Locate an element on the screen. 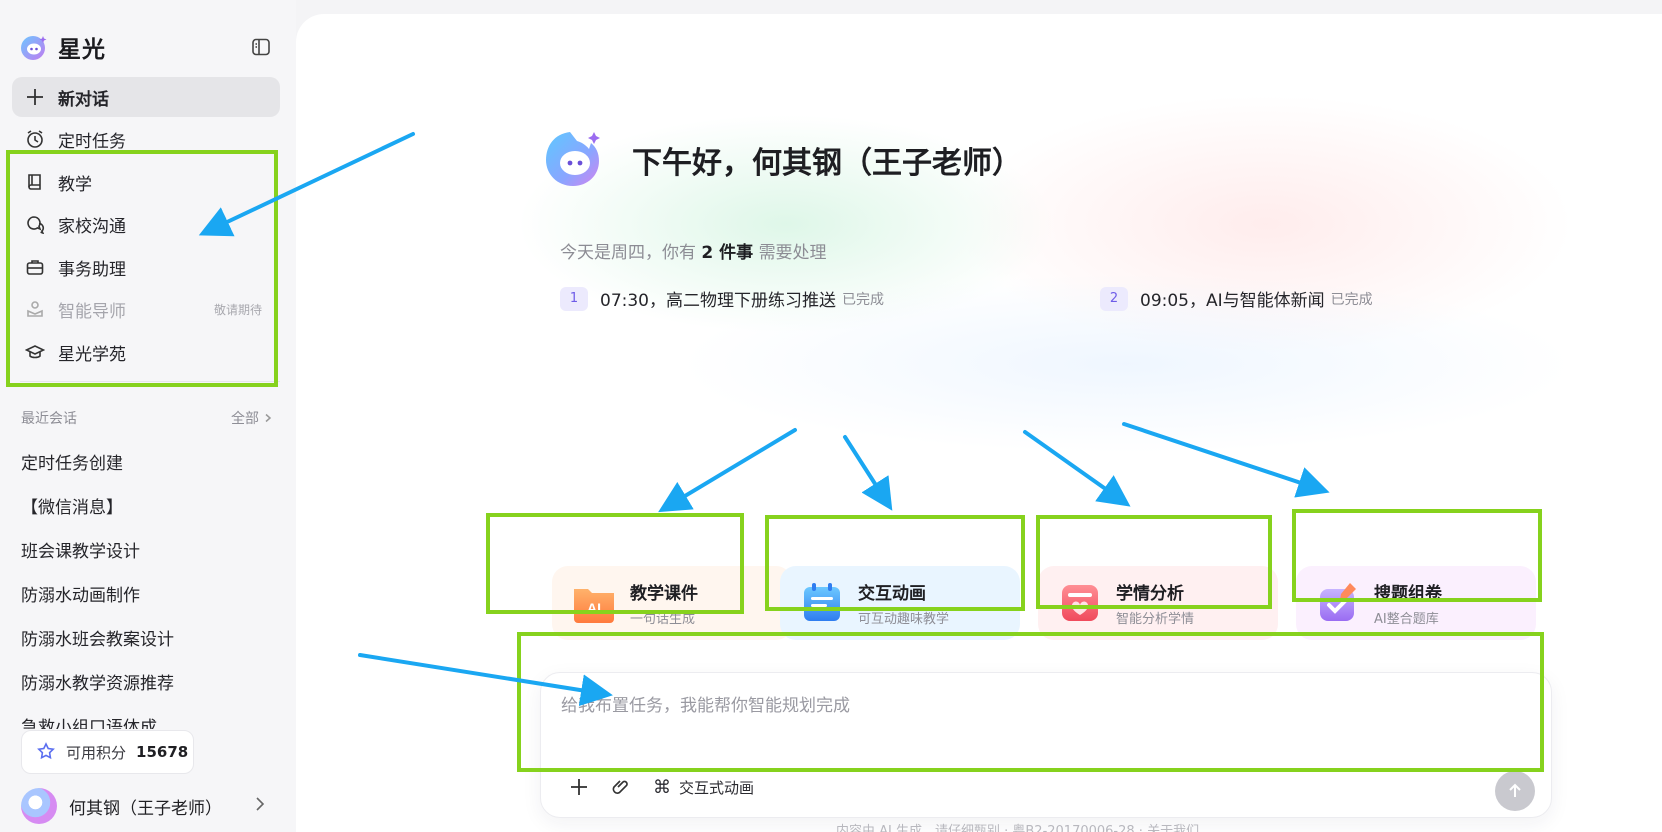 This screenshot has width=1662, height=832. coming-soon-hint: 敬请期待 is located at coordinates (237, 309).